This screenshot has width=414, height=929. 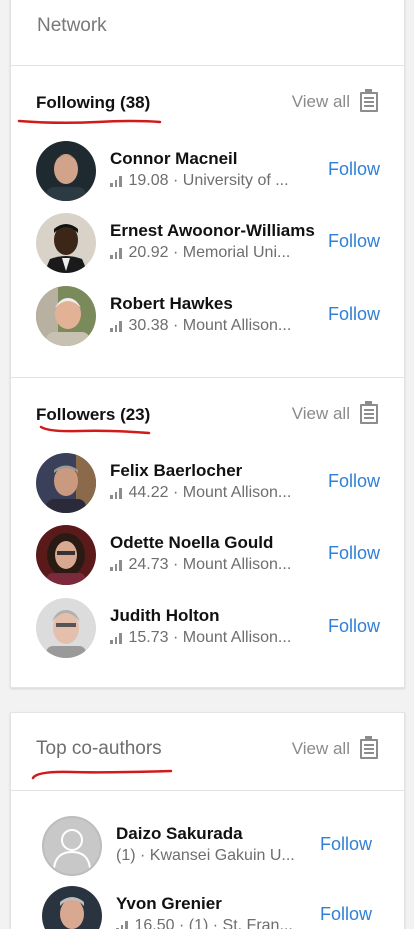 I want to click on following-title: Following (38), so click(x=93, y=102).